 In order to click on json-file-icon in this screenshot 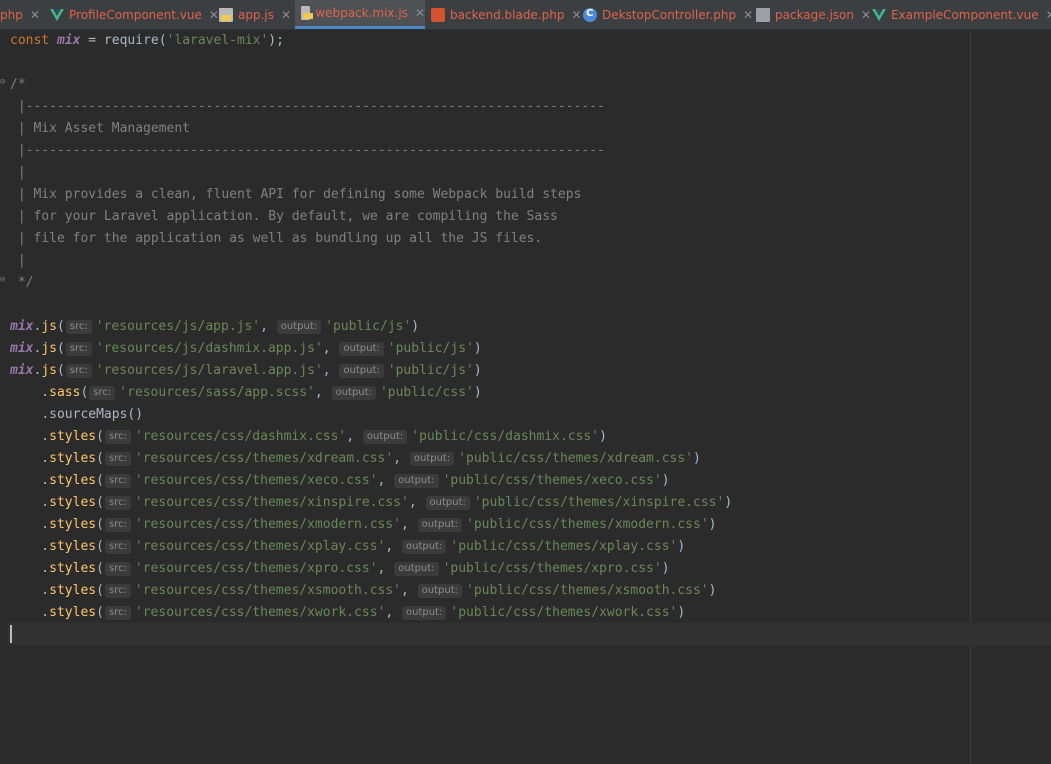, I will do `click(763, 14)`.